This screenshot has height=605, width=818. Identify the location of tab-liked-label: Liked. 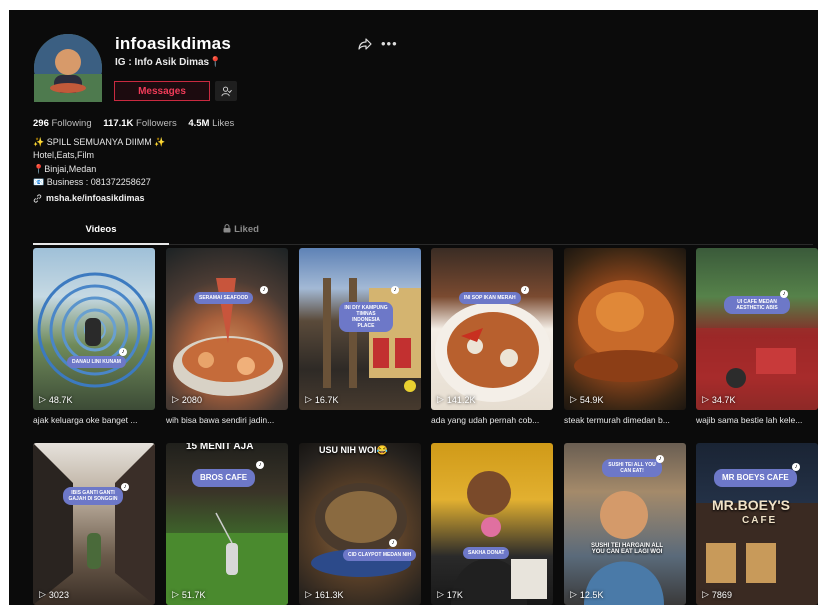
(246, 229).